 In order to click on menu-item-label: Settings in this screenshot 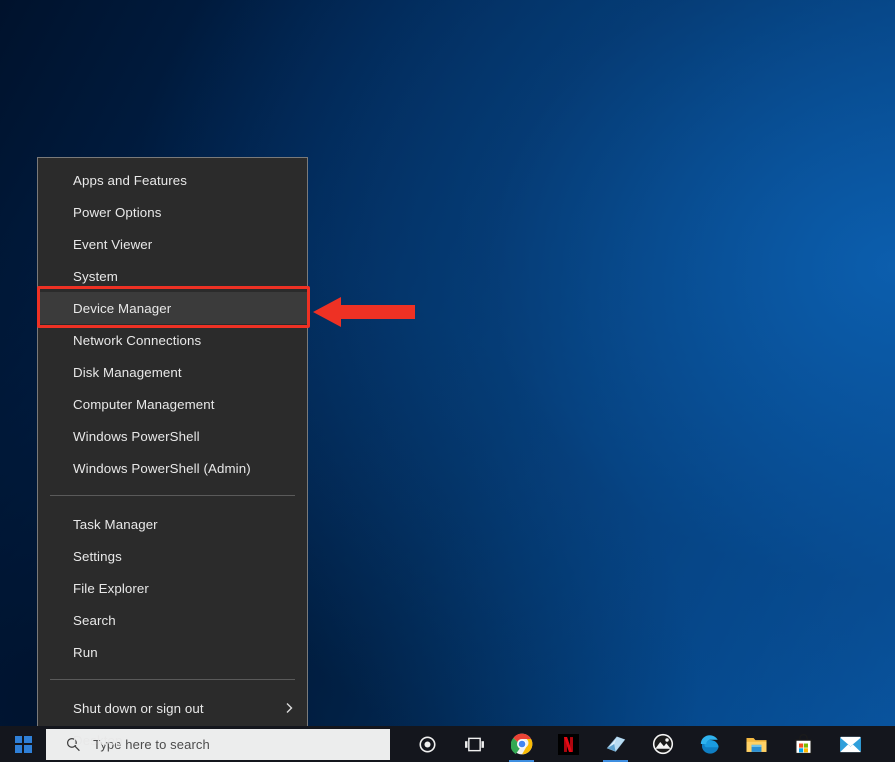, I will do `click(97, 556)`.